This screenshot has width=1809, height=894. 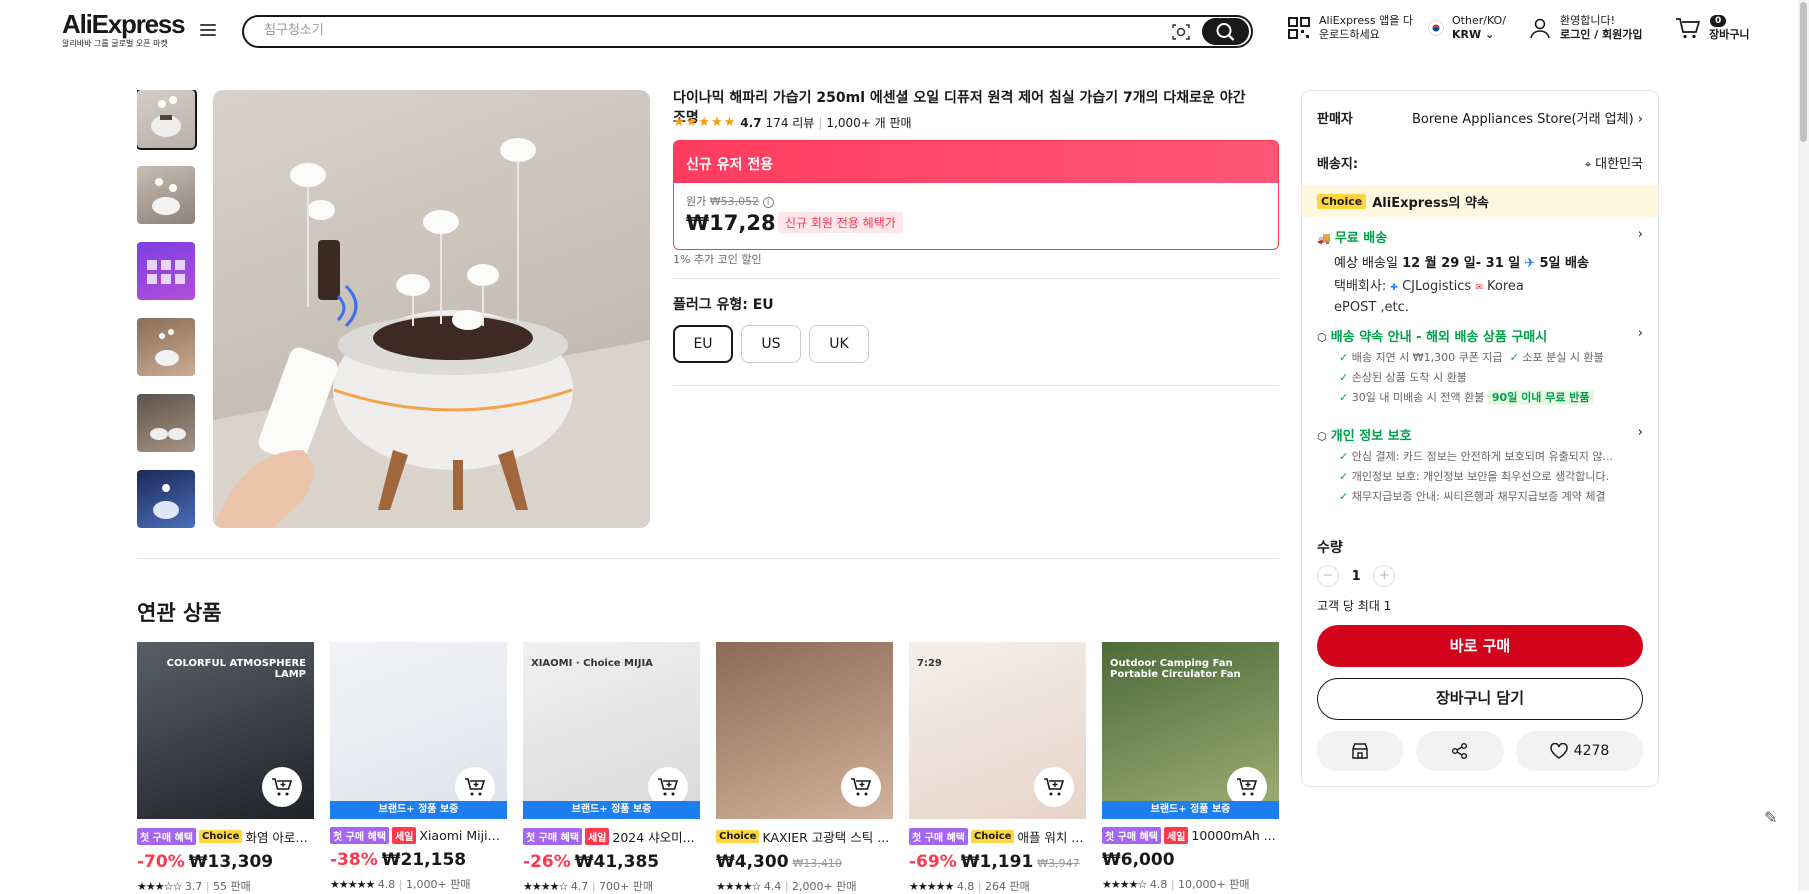 I want to click on add-to-cart-button: 장바구니 담기, so click(x=1480, y=699).